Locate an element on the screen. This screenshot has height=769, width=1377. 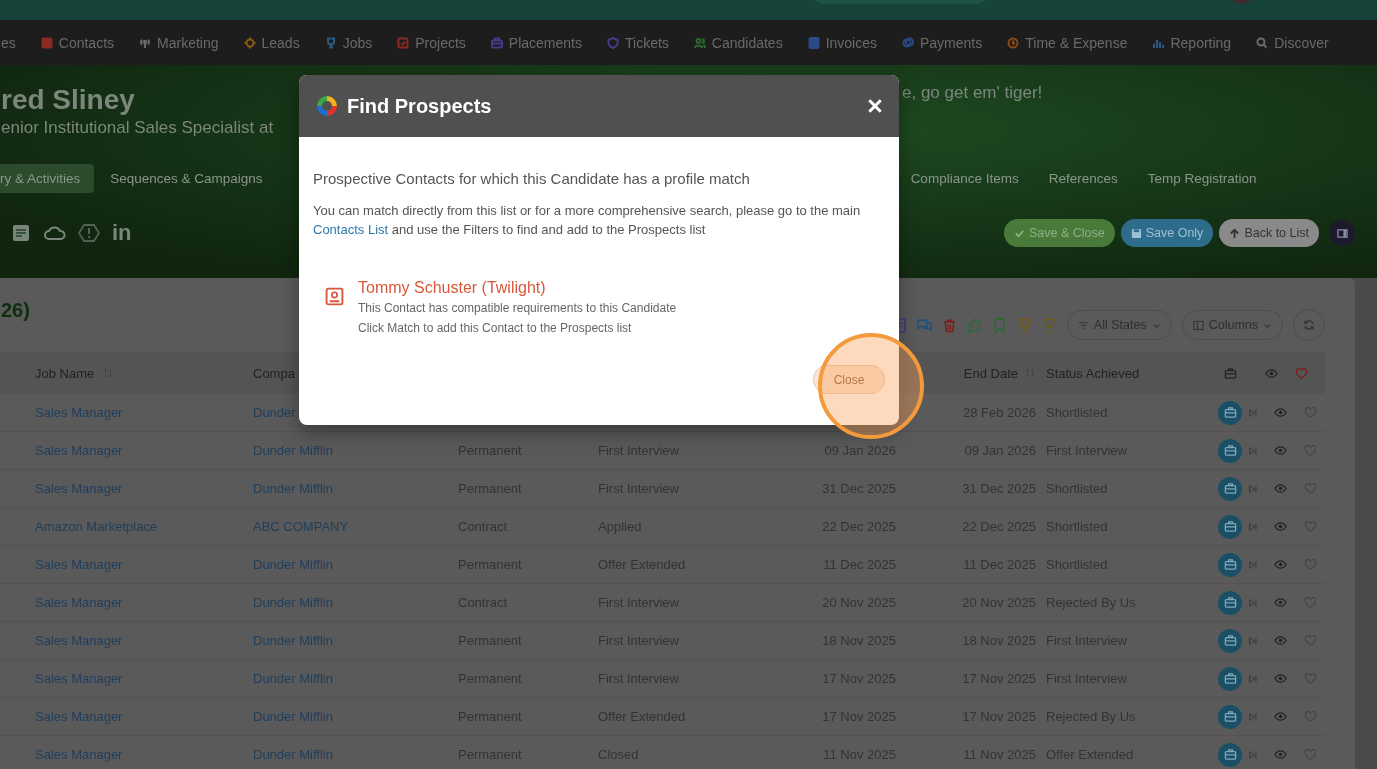
job-title: enior Institutional Sales Specialist at is located at coordinates (137, 128).